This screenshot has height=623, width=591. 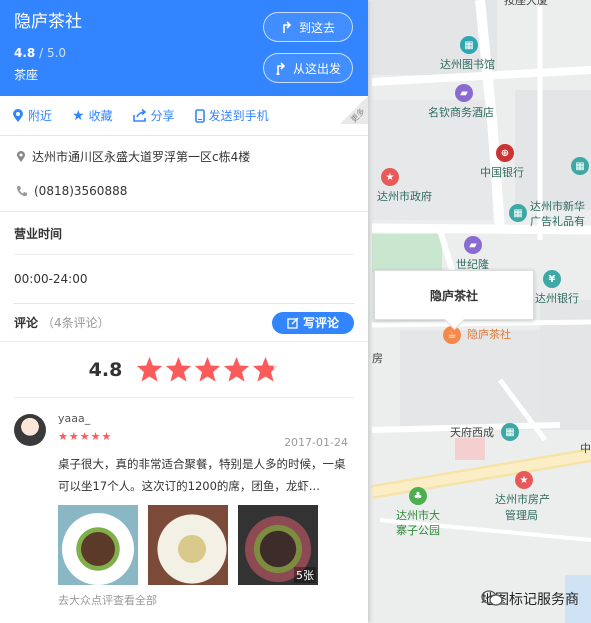 I want to click on shop-icon-2: ▦, so click(x=510, y=432).